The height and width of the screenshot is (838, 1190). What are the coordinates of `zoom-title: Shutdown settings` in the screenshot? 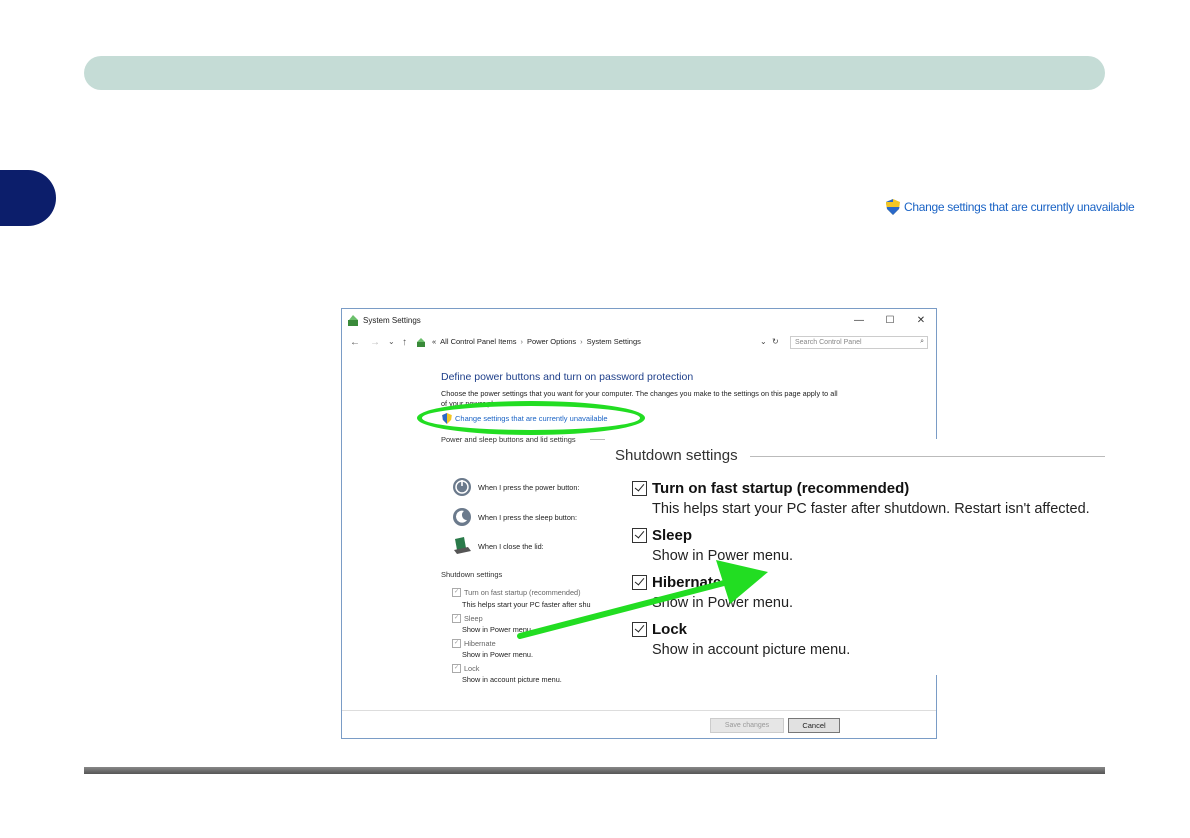 It's located at (676, 455).